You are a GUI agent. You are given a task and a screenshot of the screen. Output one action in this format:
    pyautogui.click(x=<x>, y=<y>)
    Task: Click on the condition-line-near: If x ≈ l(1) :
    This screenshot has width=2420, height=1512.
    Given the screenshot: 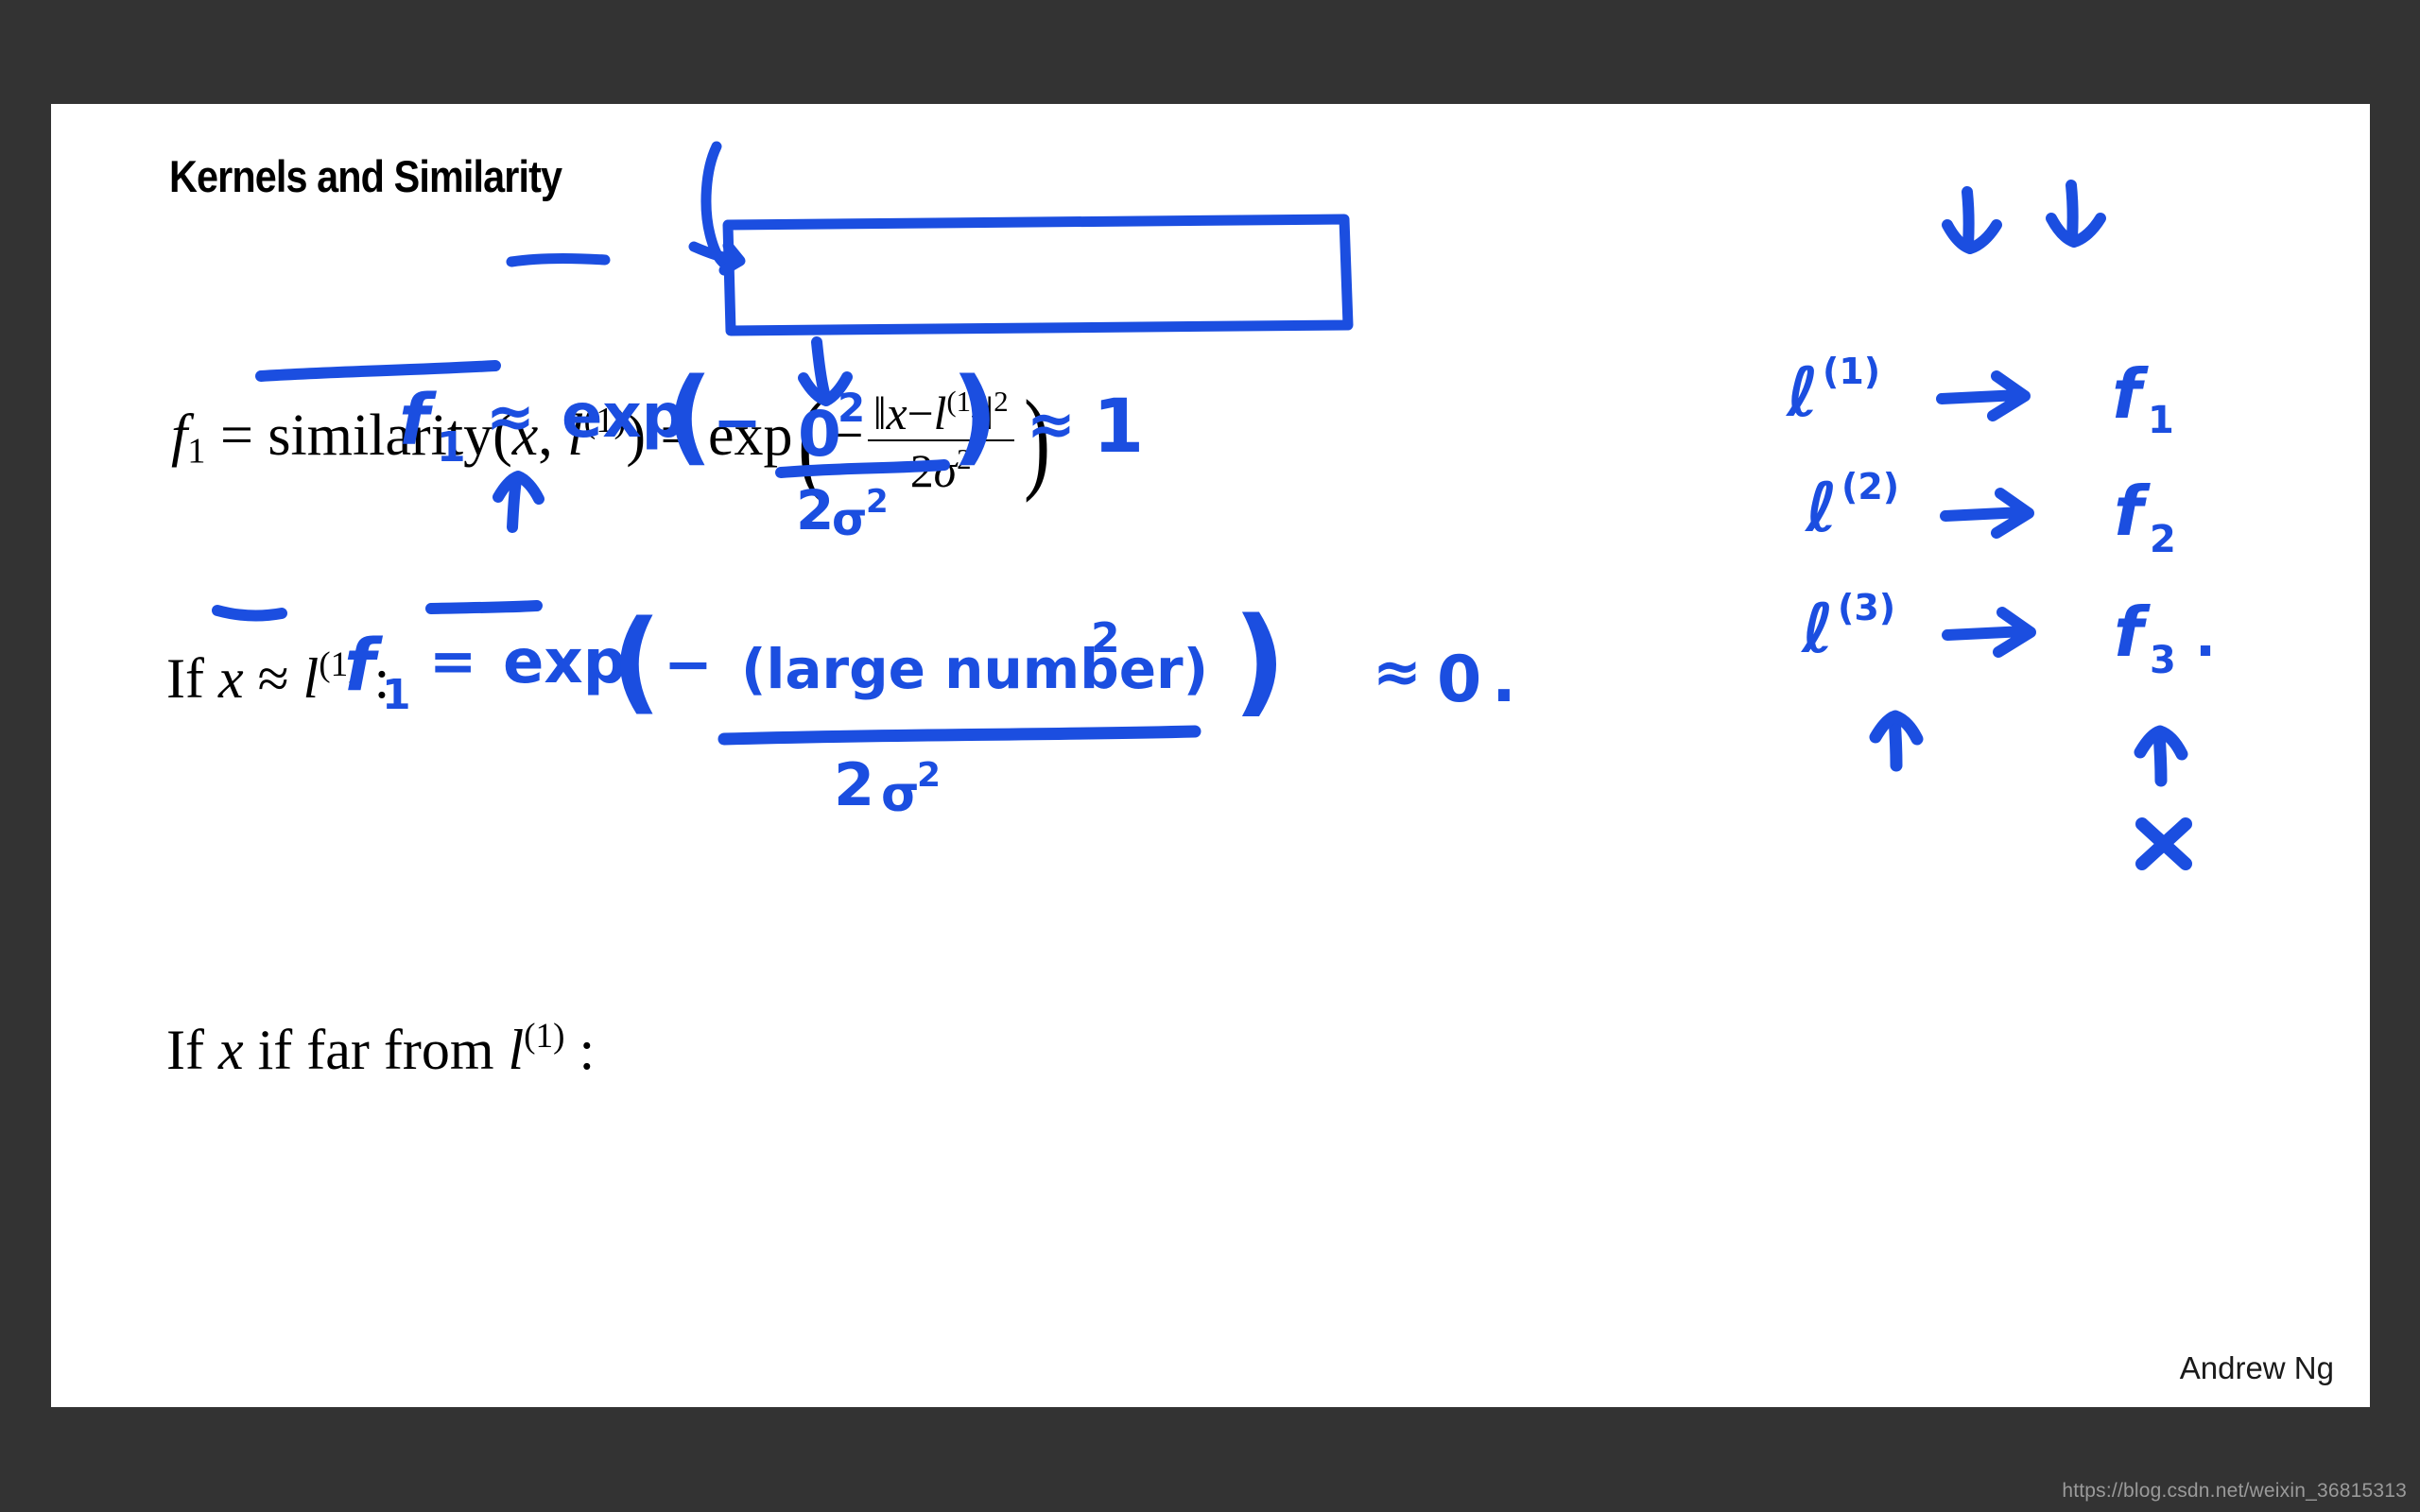 What is the action you would take?
    pyautogui.click(x=277, y=677)
    